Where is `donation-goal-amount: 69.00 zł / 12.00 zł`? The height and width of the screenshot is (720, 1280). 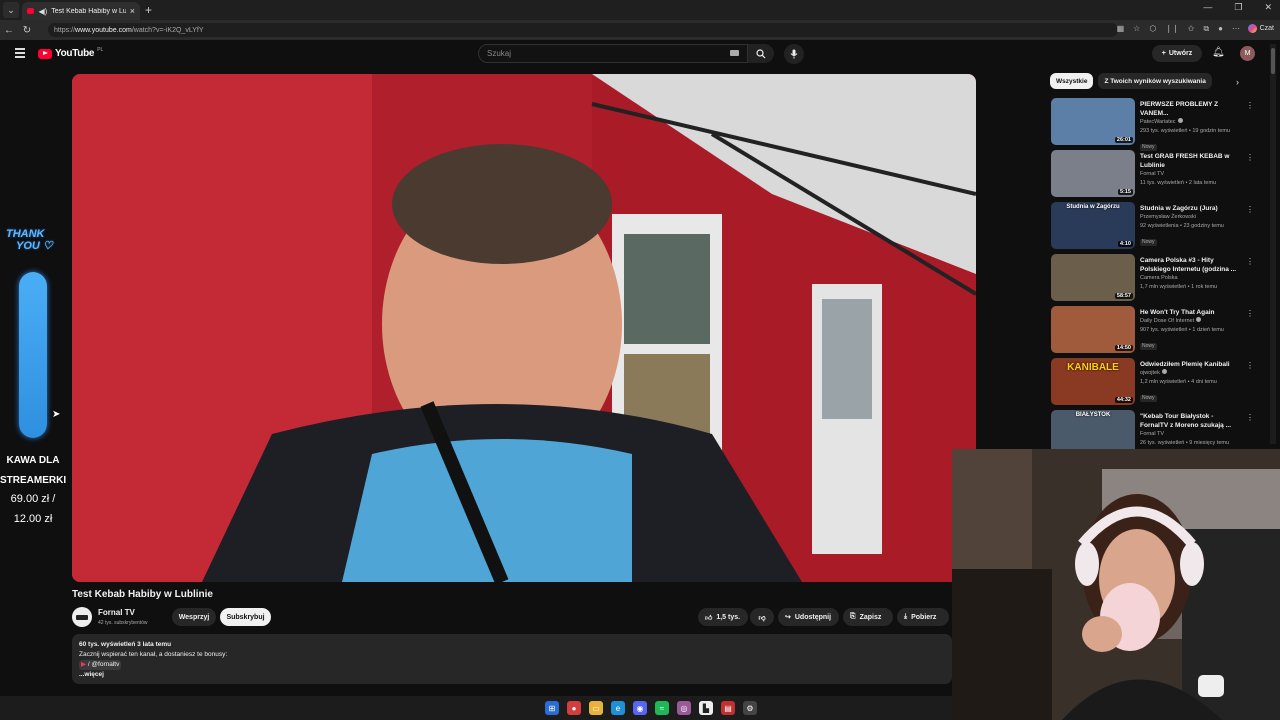
donation-goal-amount: 69.00 zł / 12.00 zł is located at coordinates (33, 509).